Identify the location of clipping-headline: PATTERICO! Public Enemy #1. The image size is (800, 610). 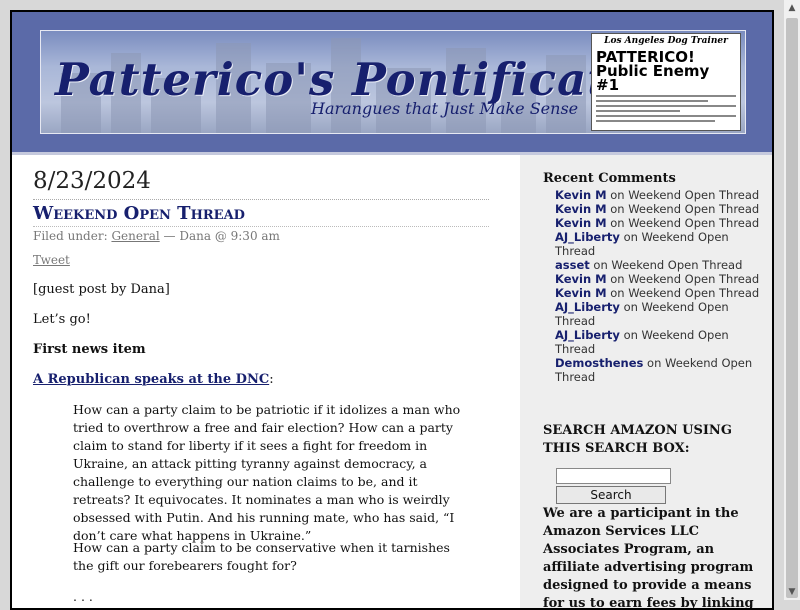
(653, 71).